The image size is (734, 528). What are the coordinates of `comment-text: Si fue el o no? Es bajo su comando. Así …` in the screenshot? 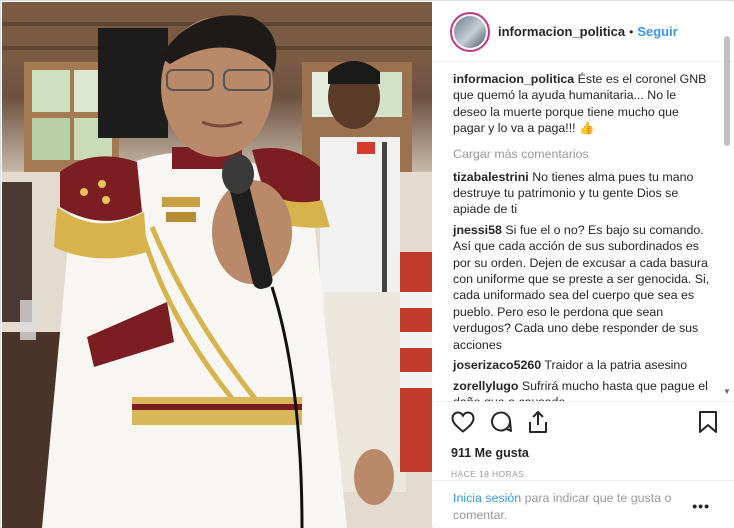 It's located at (581, 287).